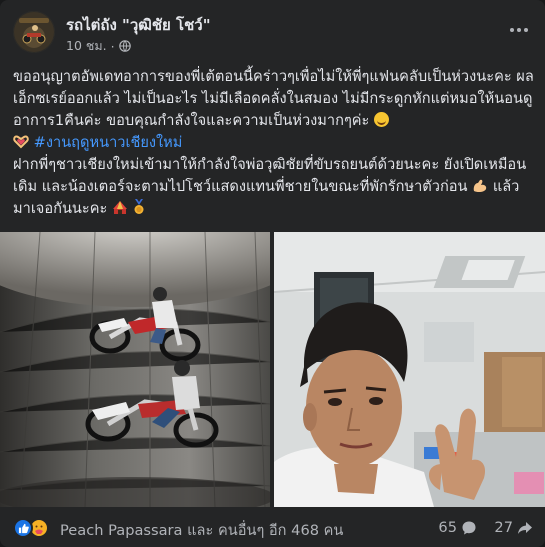 Image resolution: width=545 pixels, height=547 pixels. Describe the element at coordinates (457, 527) in the screenshot. I see `comments-count: 65` at that location.